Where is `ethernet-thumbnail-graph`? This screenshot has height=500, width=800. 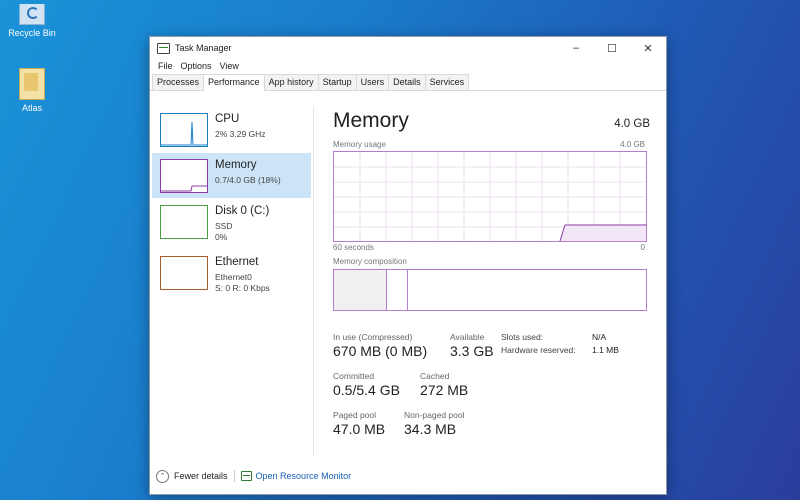
ethernet-thumbnail-graph is located at coordinates (184, 273).